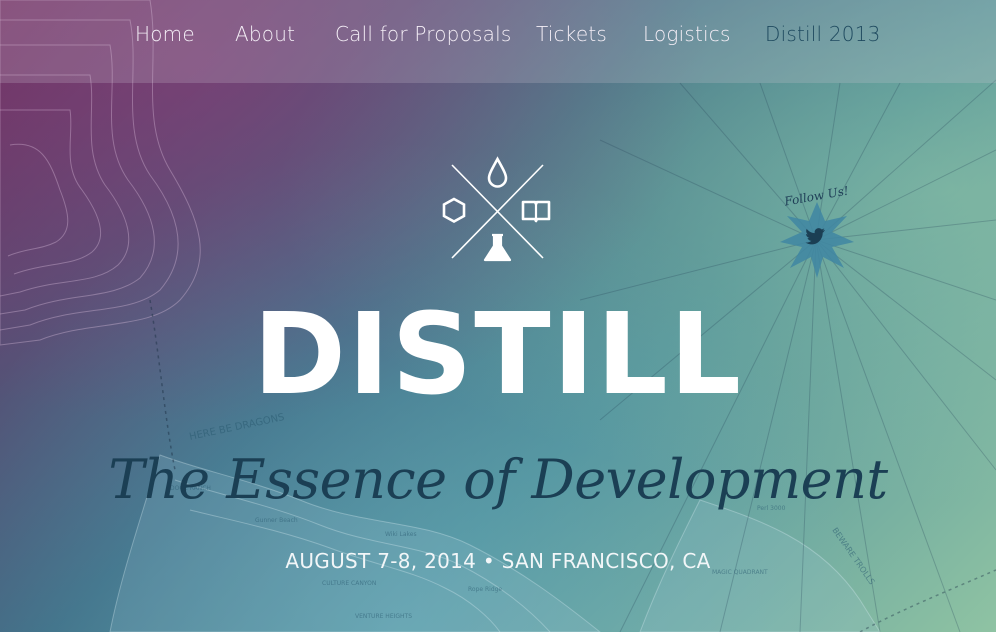 Image resolution: width=996 pixels, height=632 pixels. I want to click on flask-icon, so click(497, 247).